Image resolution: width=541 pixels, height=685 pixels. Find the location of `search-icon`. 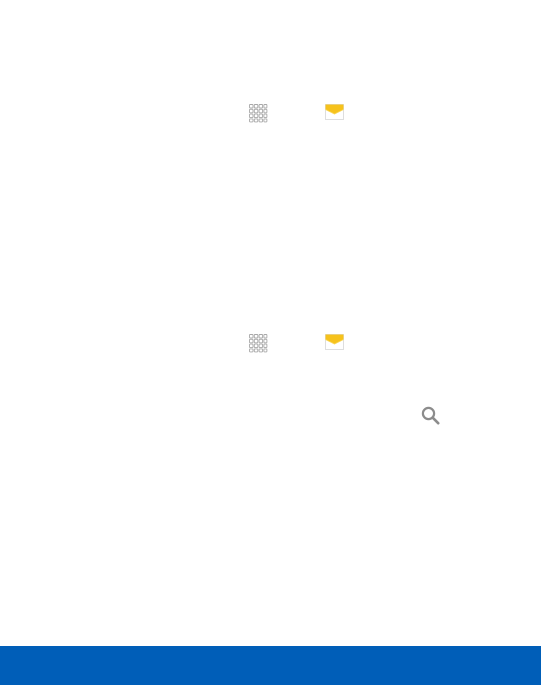

search-icon is located at coordinates (430, 415).